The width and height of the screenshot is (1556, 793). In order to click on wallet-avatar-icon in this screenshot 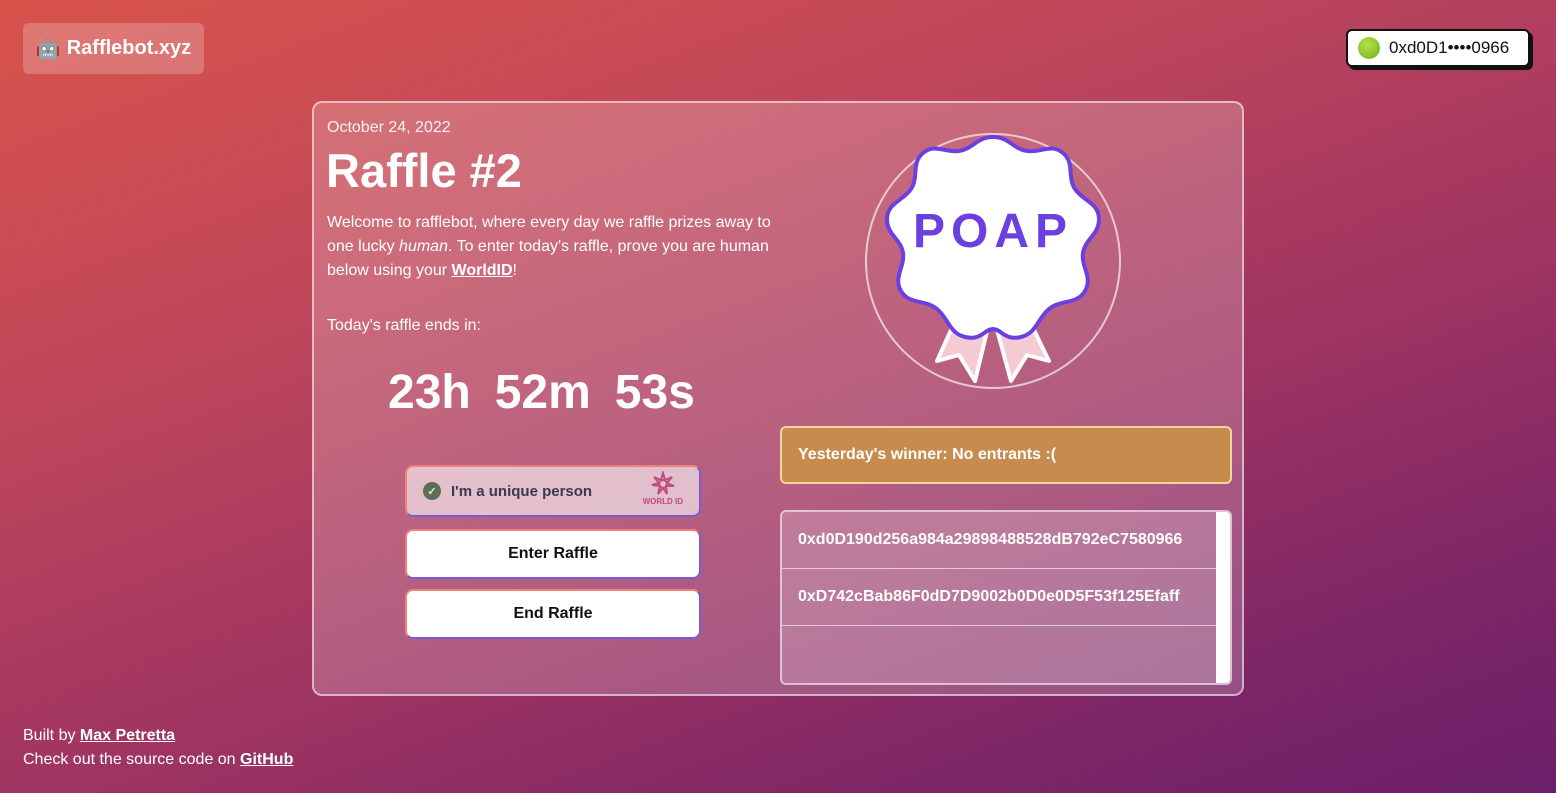, I will do `click(1369, 48)`.